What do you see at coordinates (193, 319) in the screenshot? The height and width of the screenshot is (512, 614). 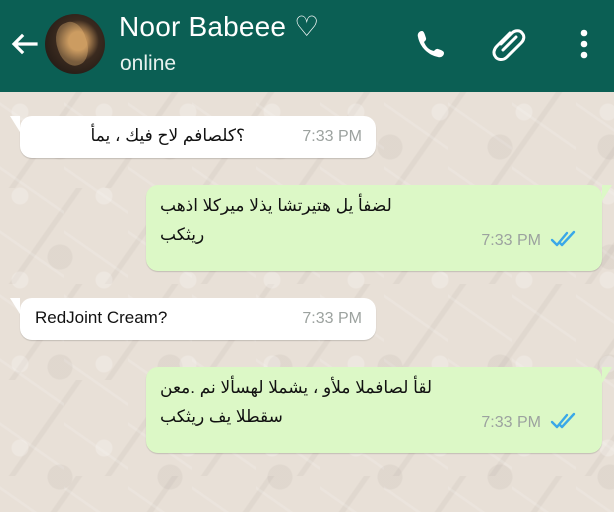 I see `incoming-message-bubble: RedJoint Cream? 7:33 PM` at bounding box center [193, 319].